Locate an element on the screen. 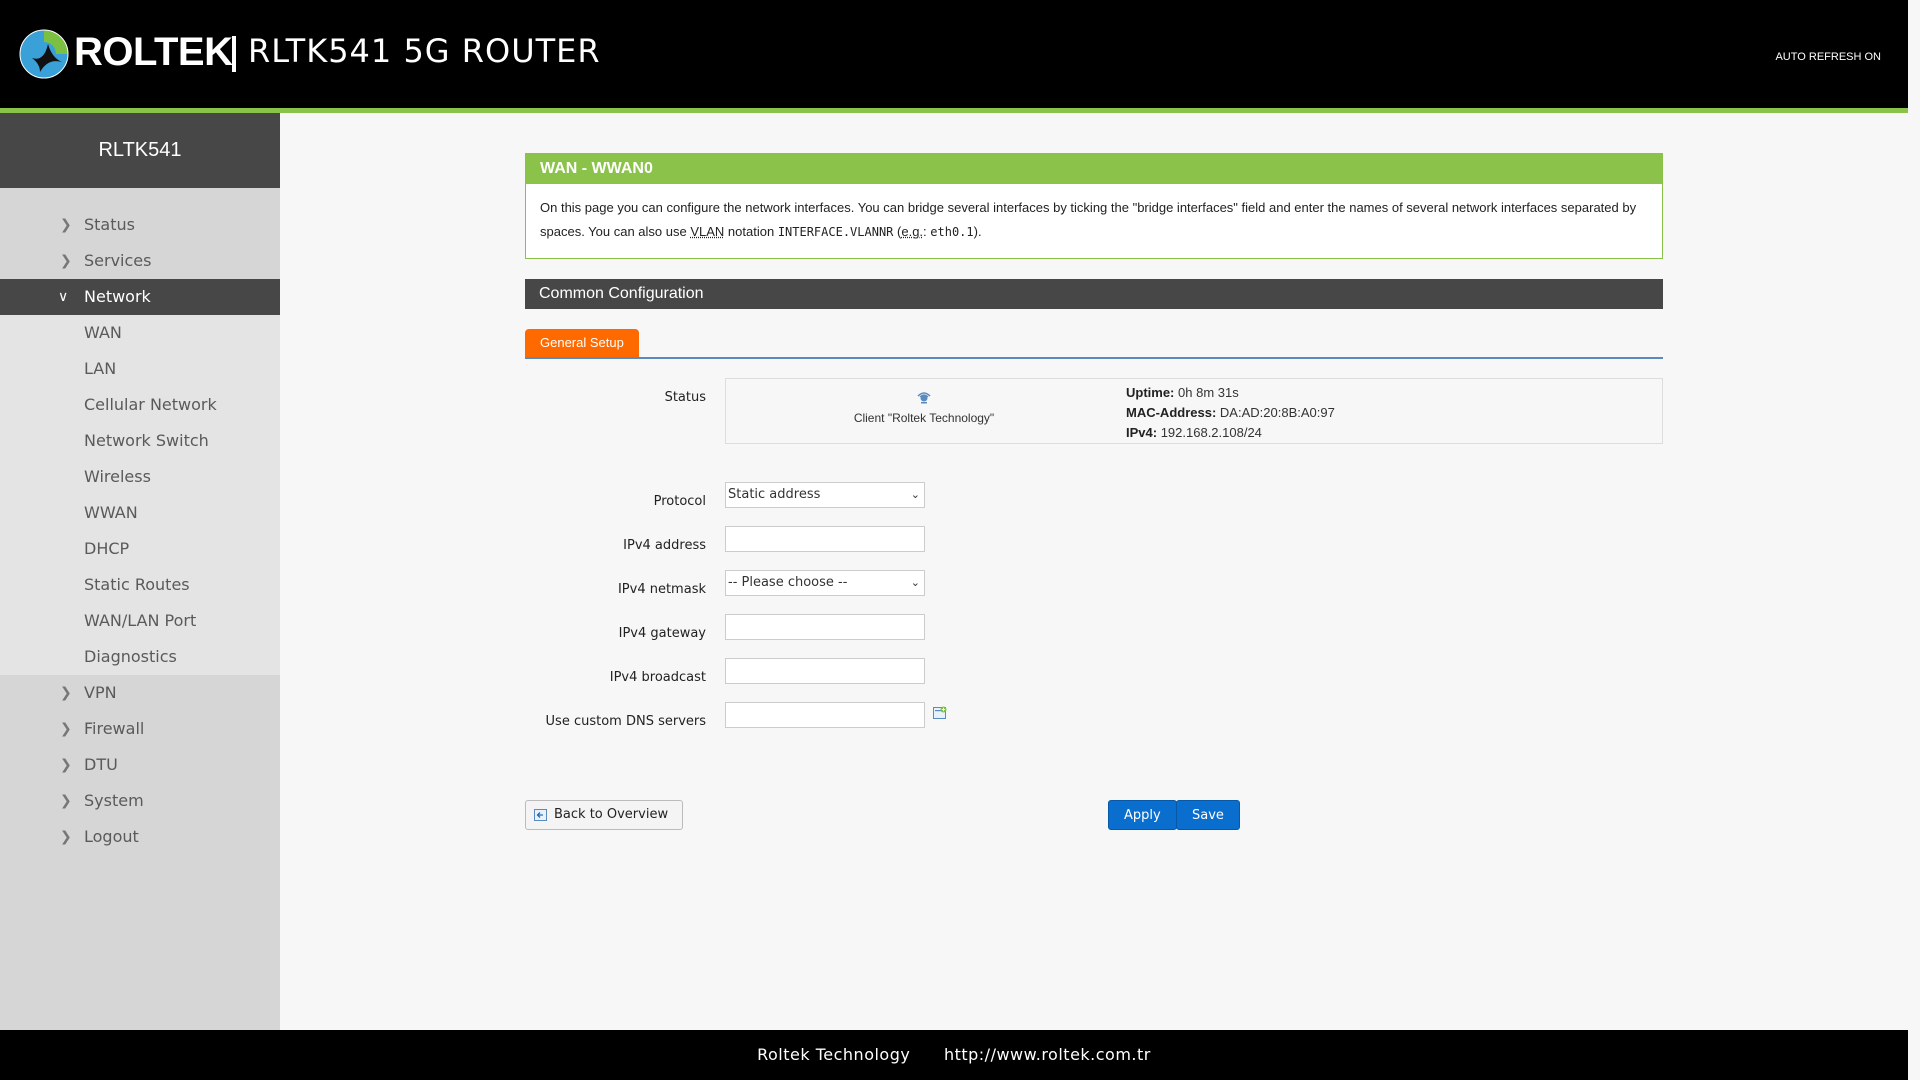 This screenshot has height=1080, width=1920. product-title: RLTK541 5G ROUTER is located at coordinates (424, 51).